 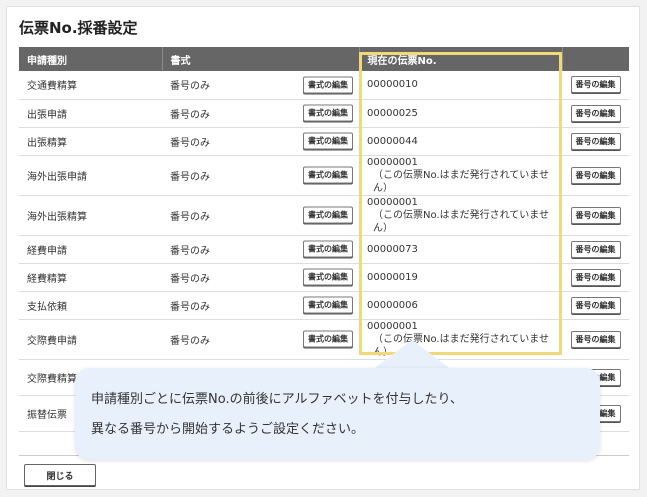 I want to click on table-row: 交通費精算 番号のみ 書式の編集 00000010 番号の編集, so click(x=324, y=85).